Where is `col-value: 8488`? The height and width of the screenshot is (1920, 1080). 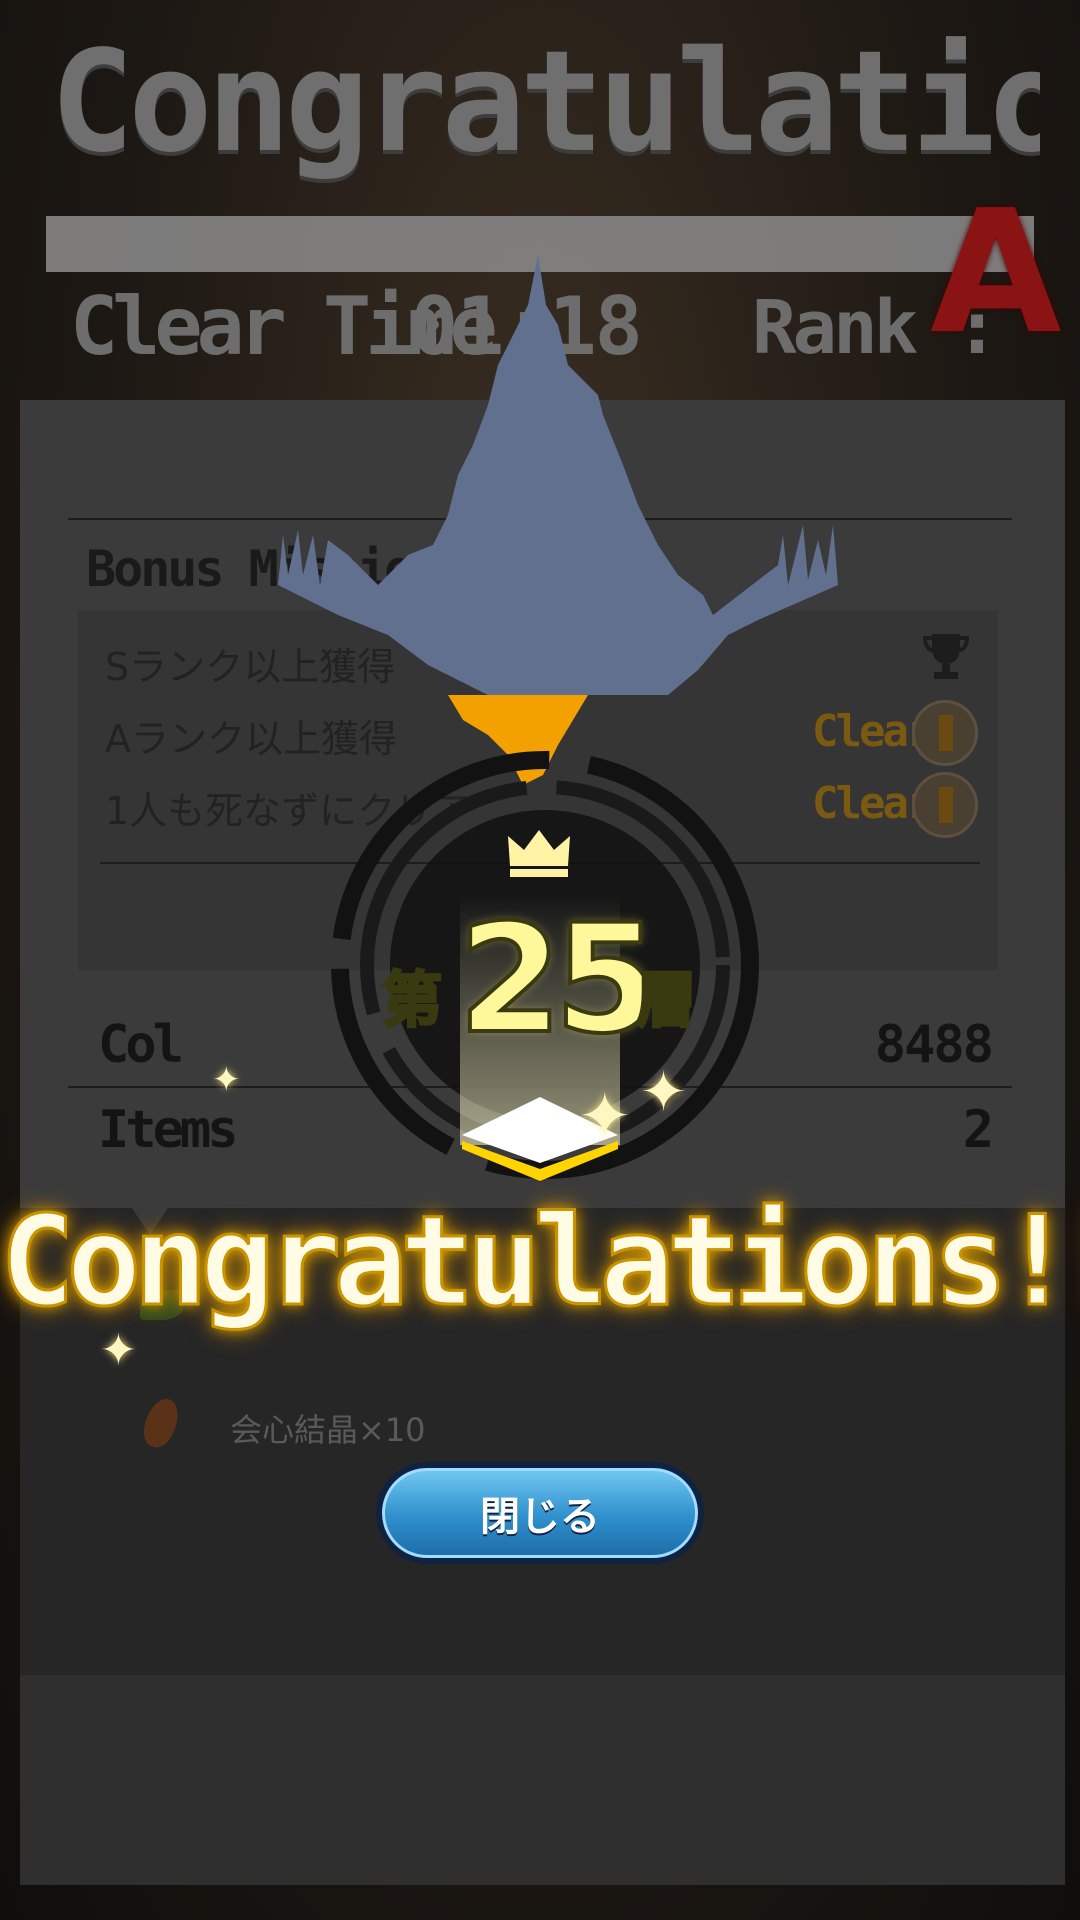
col-value: 8488 is located at coordinates (934, 1045).